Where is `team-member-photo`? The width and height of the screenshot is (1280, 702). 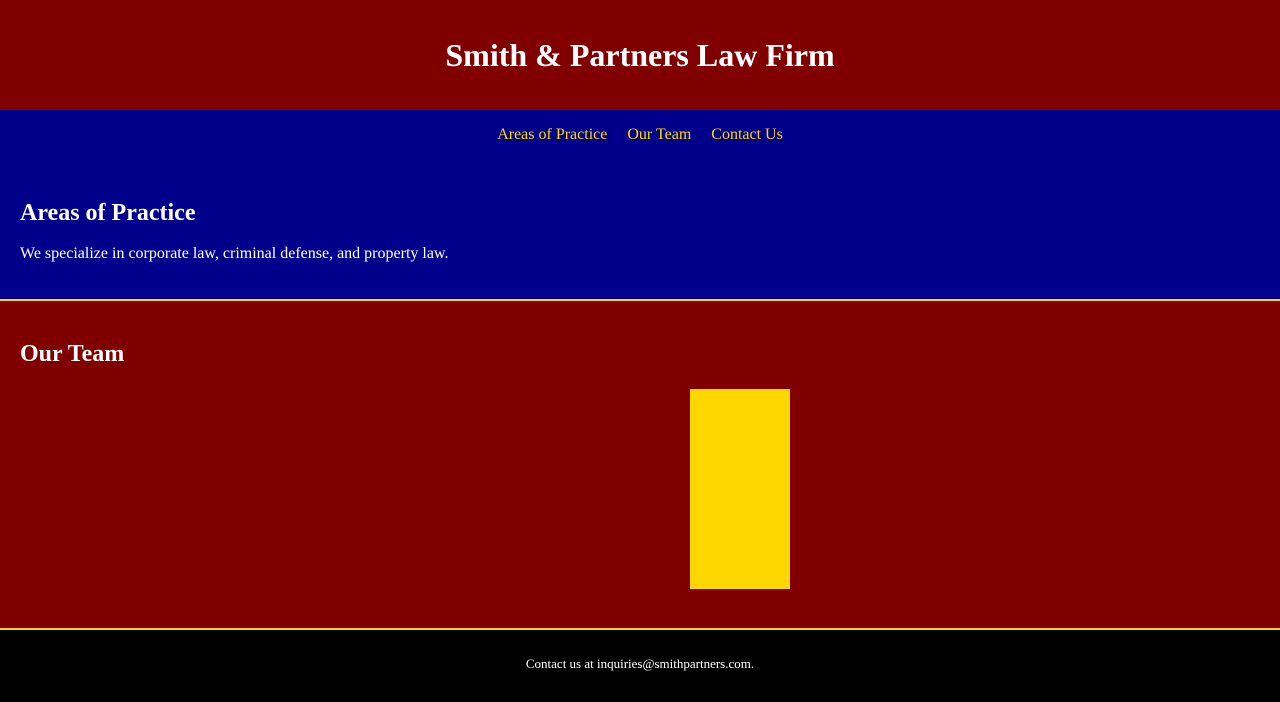 team-member-photo is located at coordinates (740, 489).